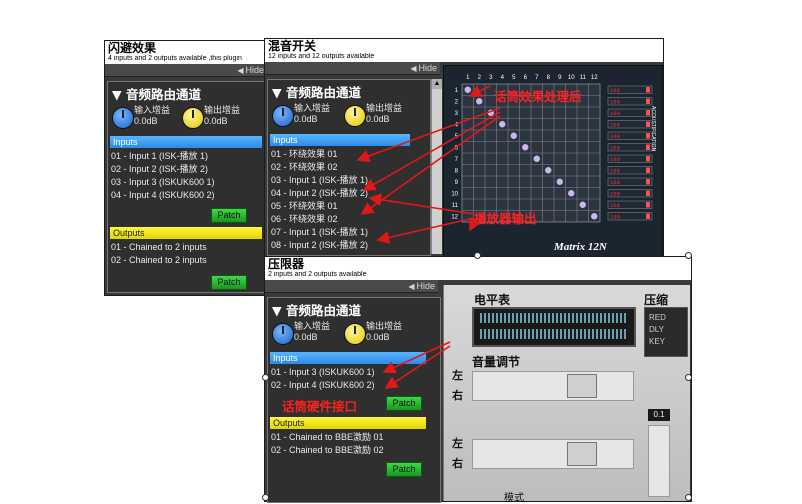  What do you see at coordinates (428, 237) in the screenshot?
I see `annotation-arrows` at bounding box center [428, 237].